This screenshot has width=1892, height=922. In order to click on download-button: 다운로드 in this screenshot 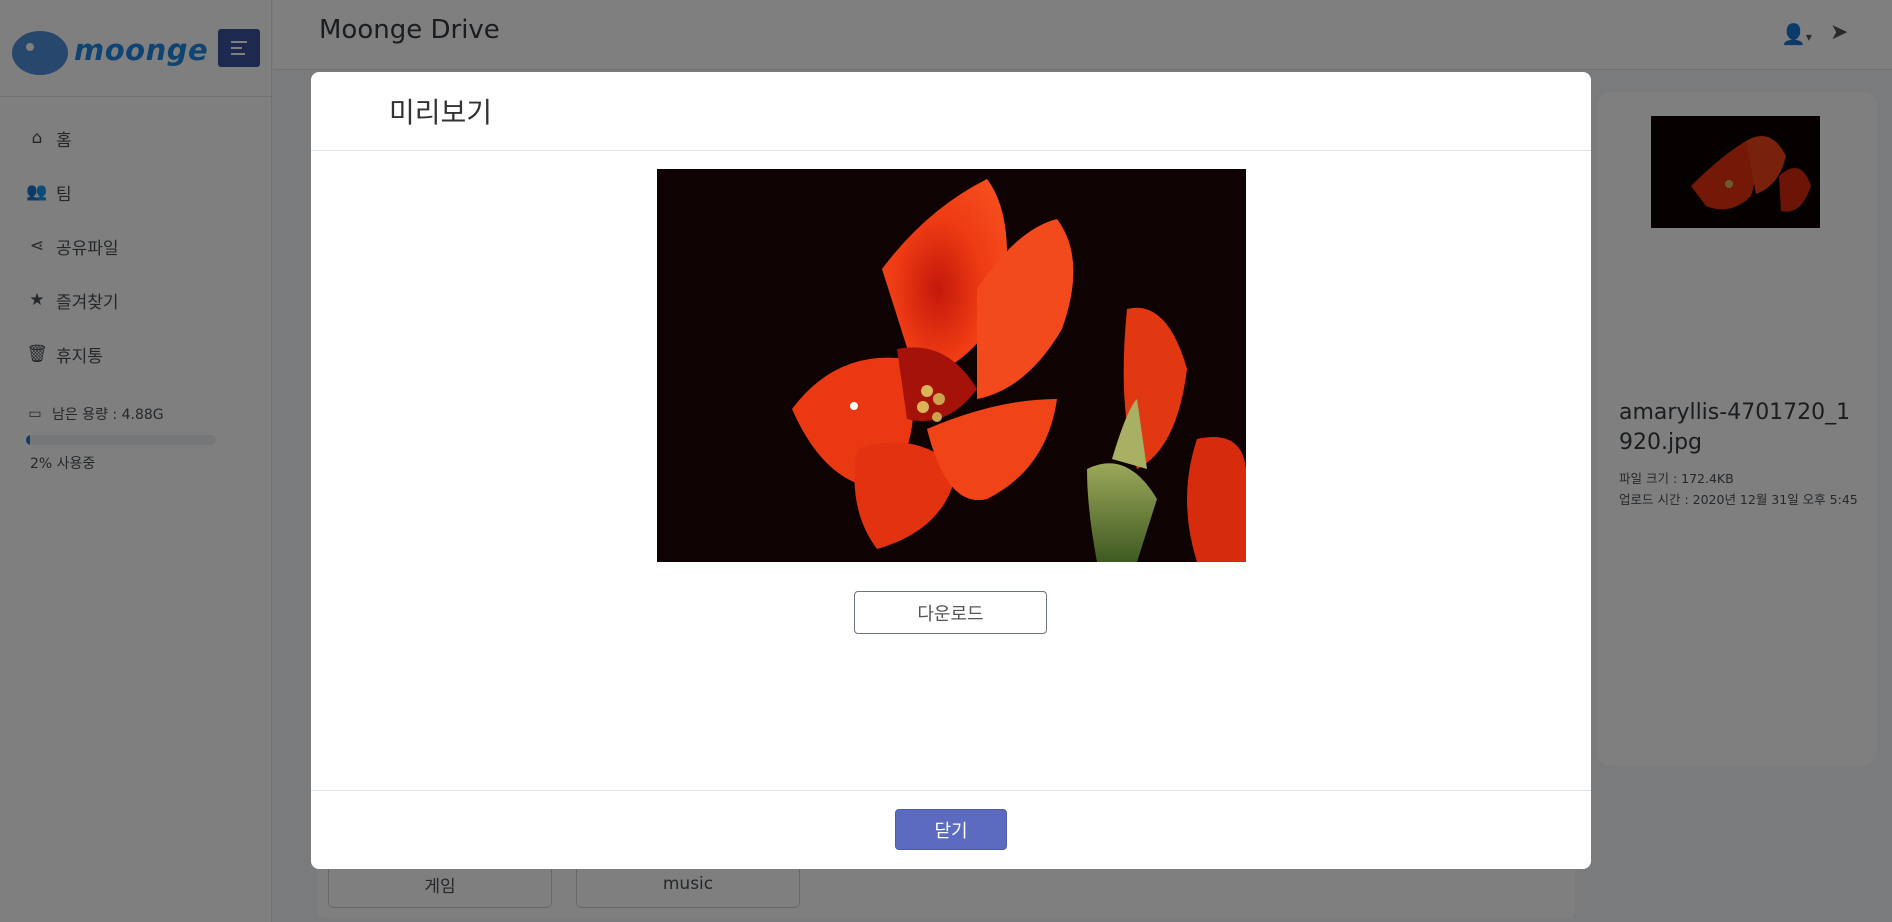, I will do `click(950, 612)`.